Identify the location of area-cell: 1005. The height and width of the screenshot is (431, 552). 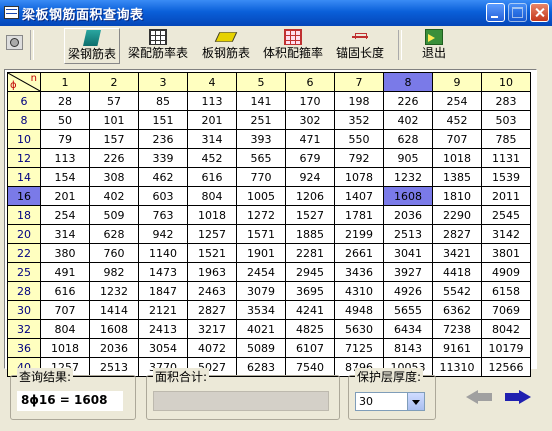
(261, 196).